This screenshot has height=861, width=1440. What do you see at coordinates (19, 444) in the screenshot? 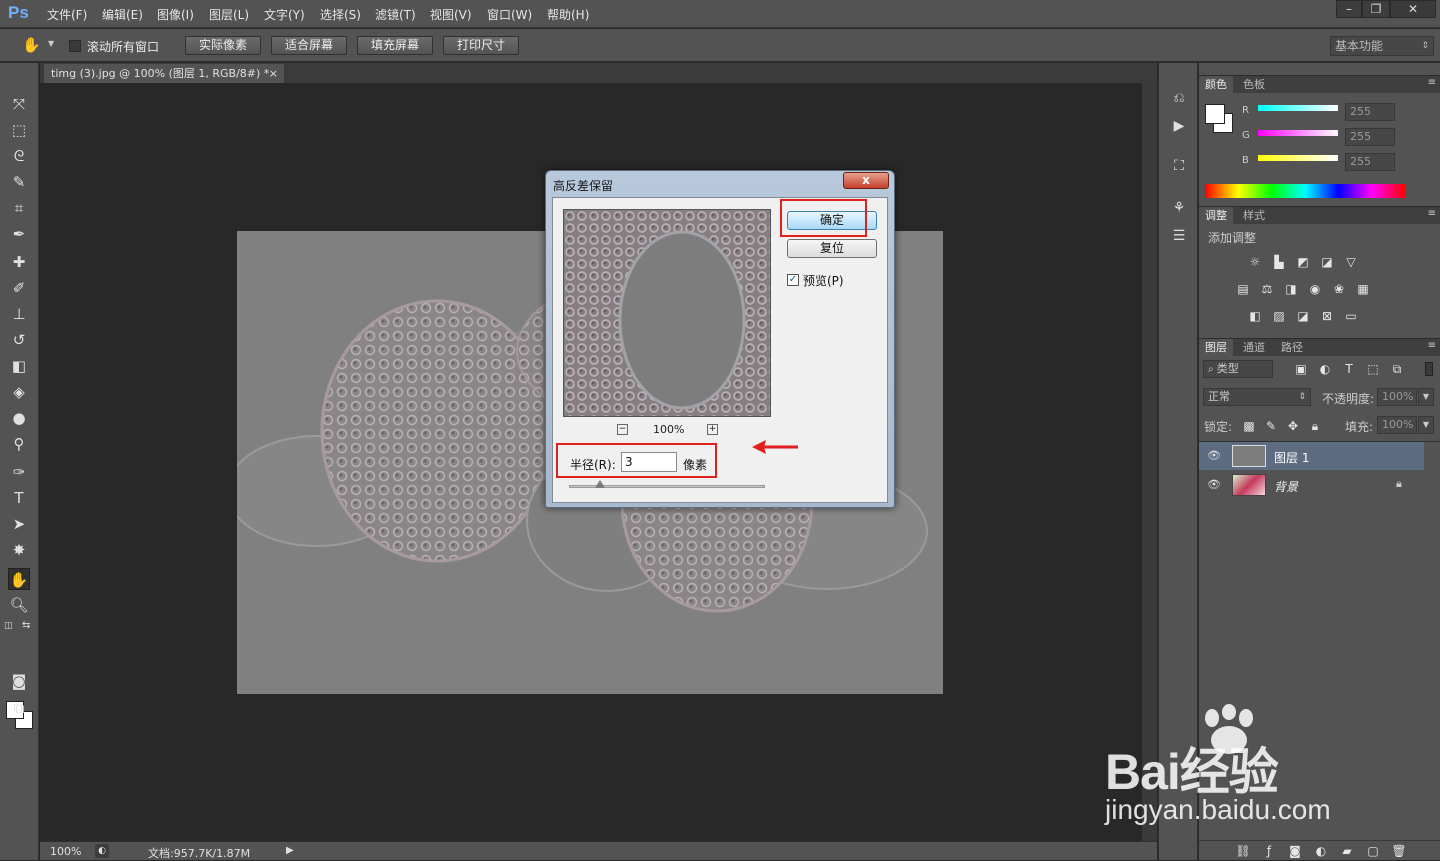
I see `dodge-tool-icon: ⚲` at bounding box center [19, 444].